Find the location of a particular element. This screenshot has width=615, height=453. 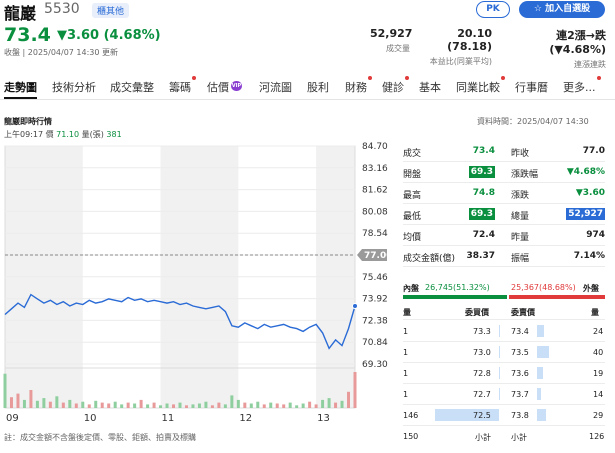

ask-price: 73.6 is located at coordinates (520, 373).